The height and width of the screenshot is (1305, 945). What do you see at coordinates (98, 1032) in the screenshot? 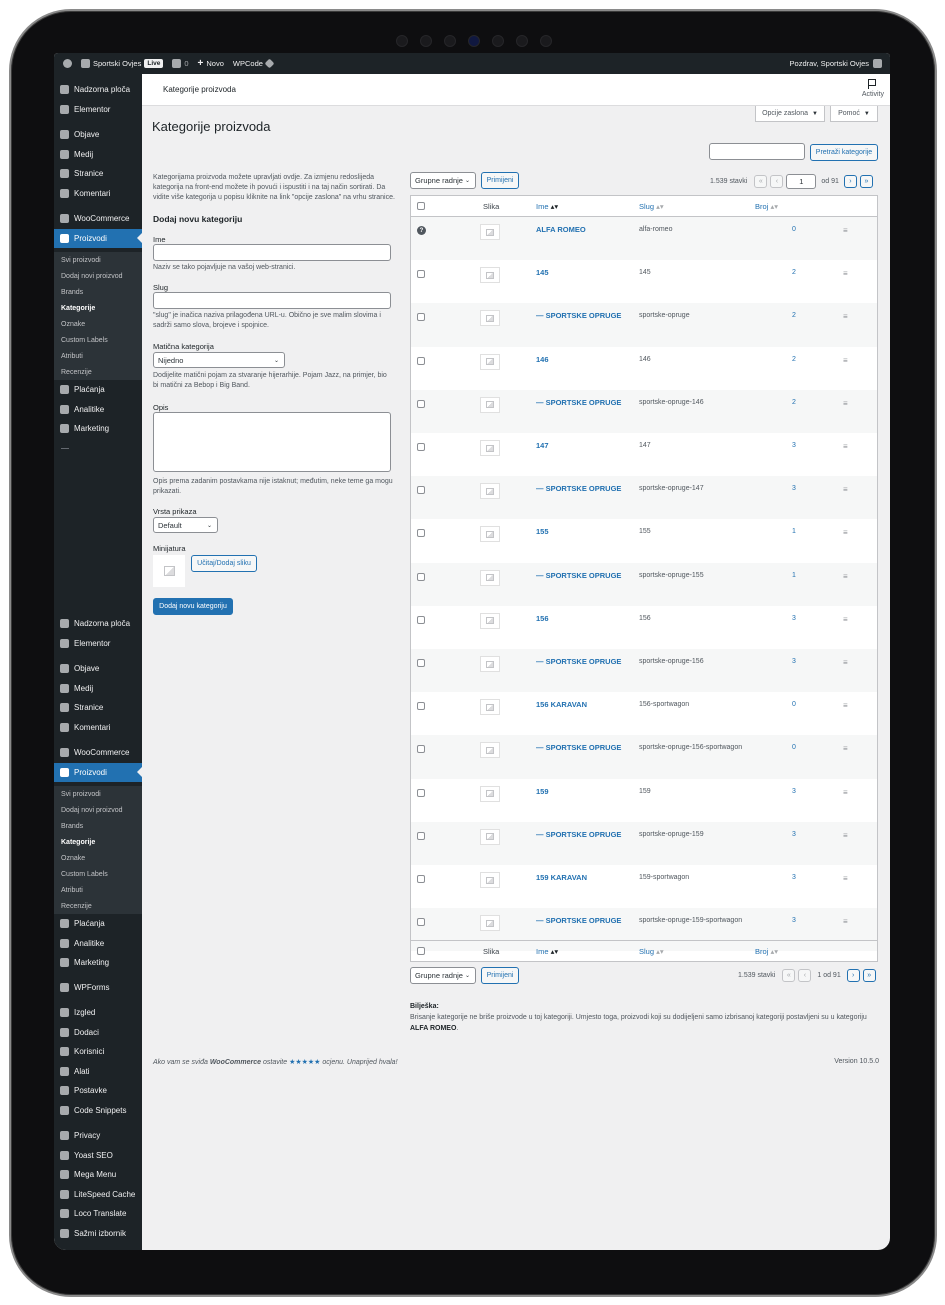
I see `menu-item-dodaci: Dodaci` at bounding box center [98, 1032].